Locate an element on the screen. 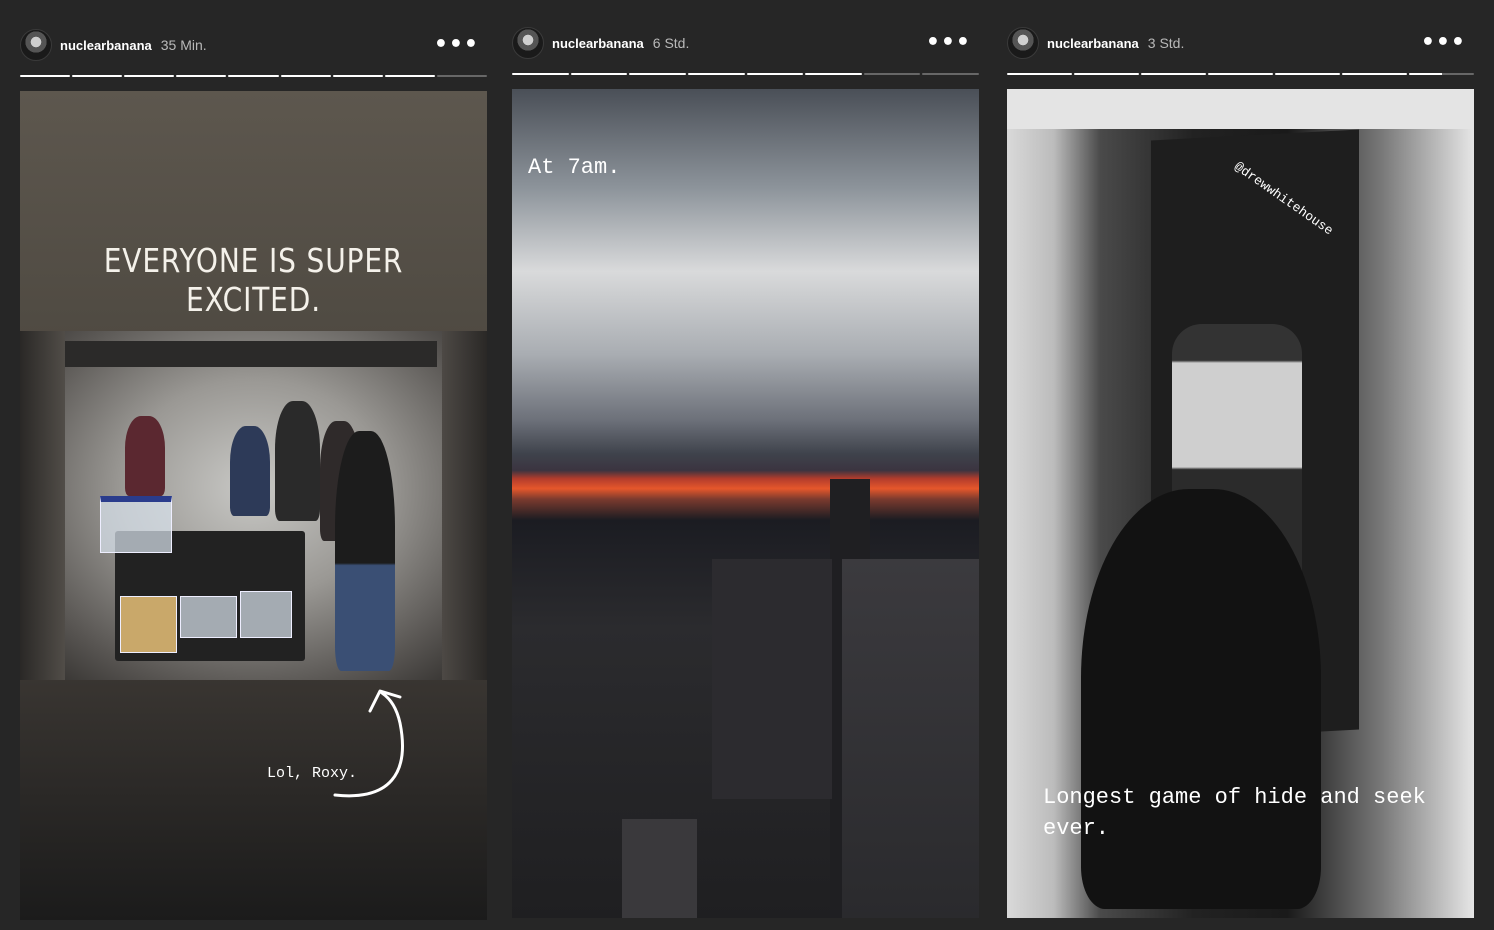 This screenshot has width=1494, height=930. story-header: nuclearbanana 3 Std. ••• is located at coordinates (1240, 43).